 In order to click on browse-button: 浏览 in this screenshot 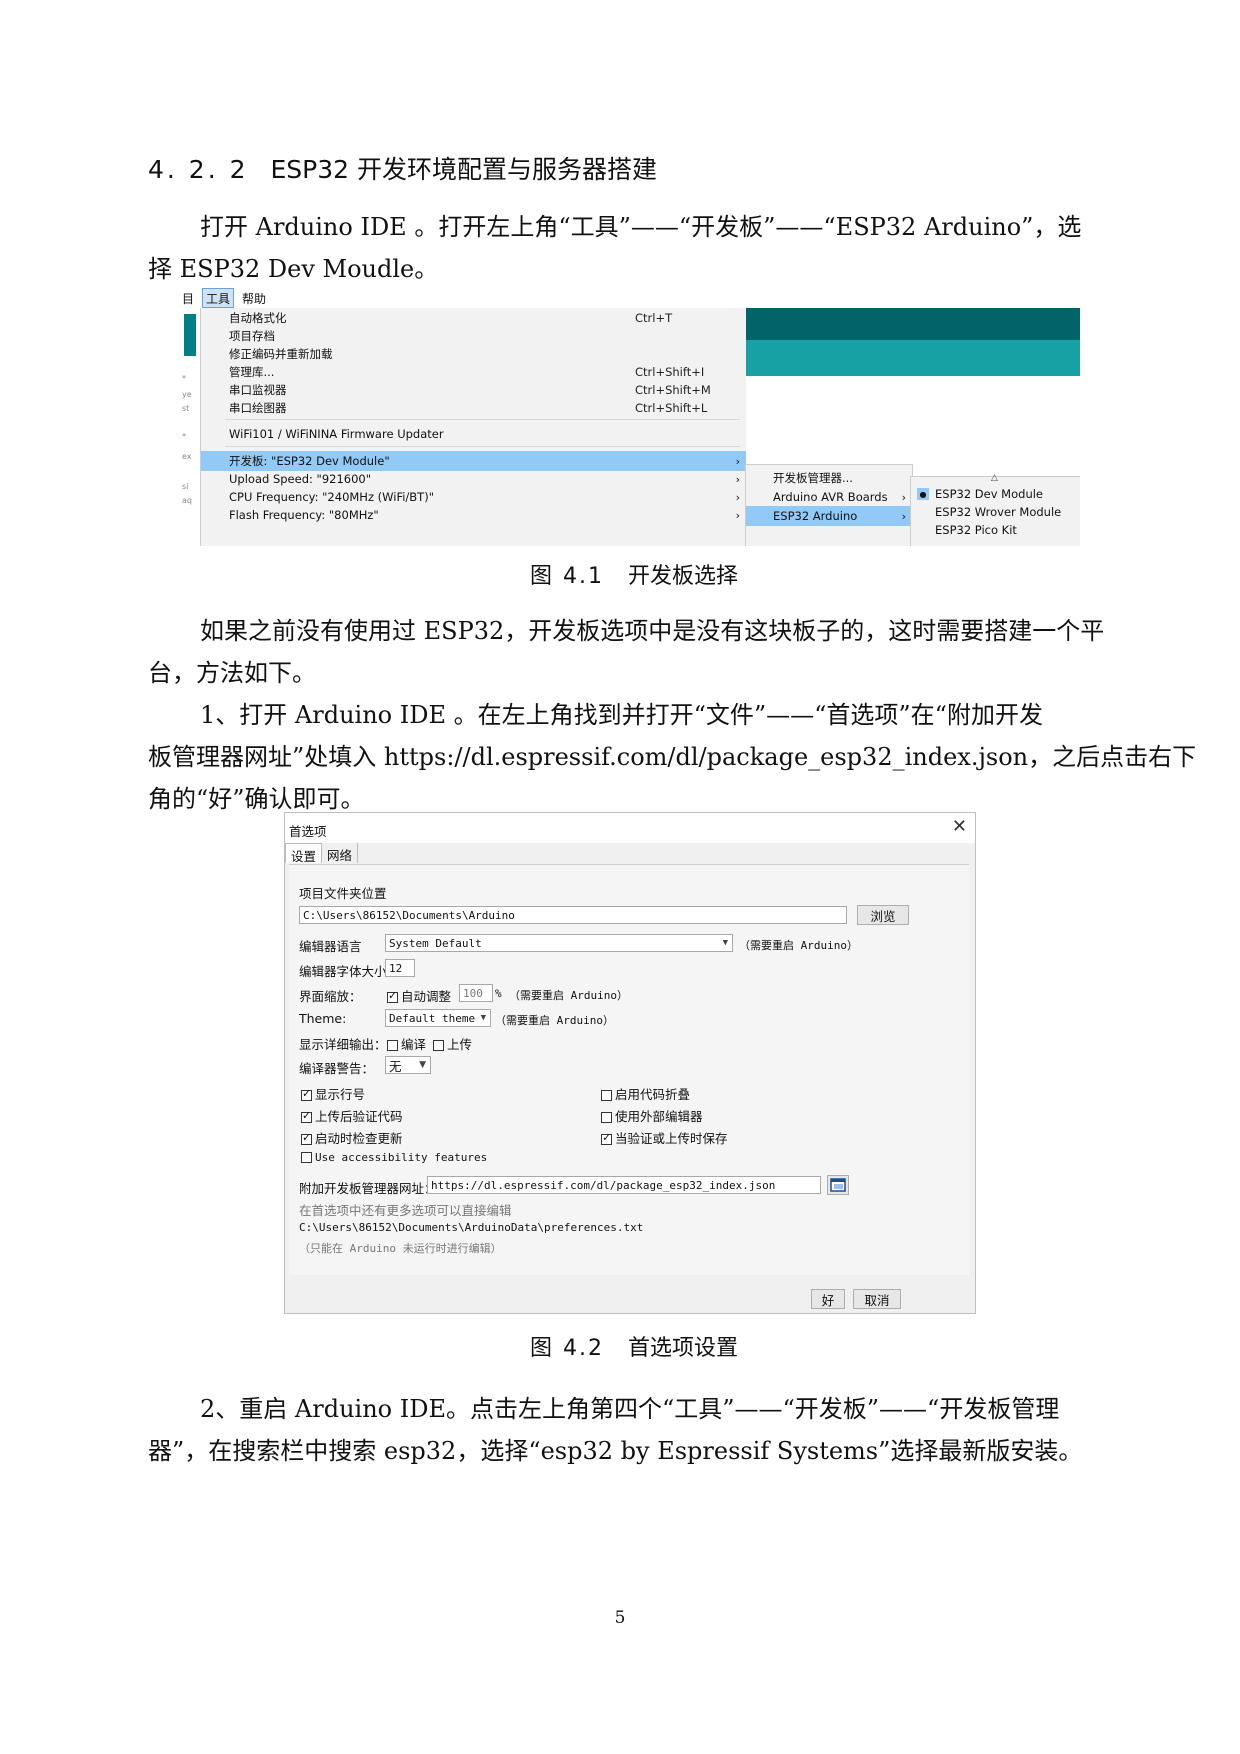, I will do `click(883, 915)`.